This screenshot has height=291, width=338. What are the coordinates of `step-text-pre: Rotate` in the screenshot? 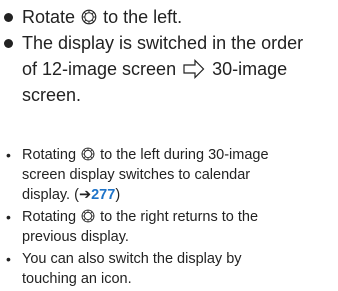 It's located at (49, 17).